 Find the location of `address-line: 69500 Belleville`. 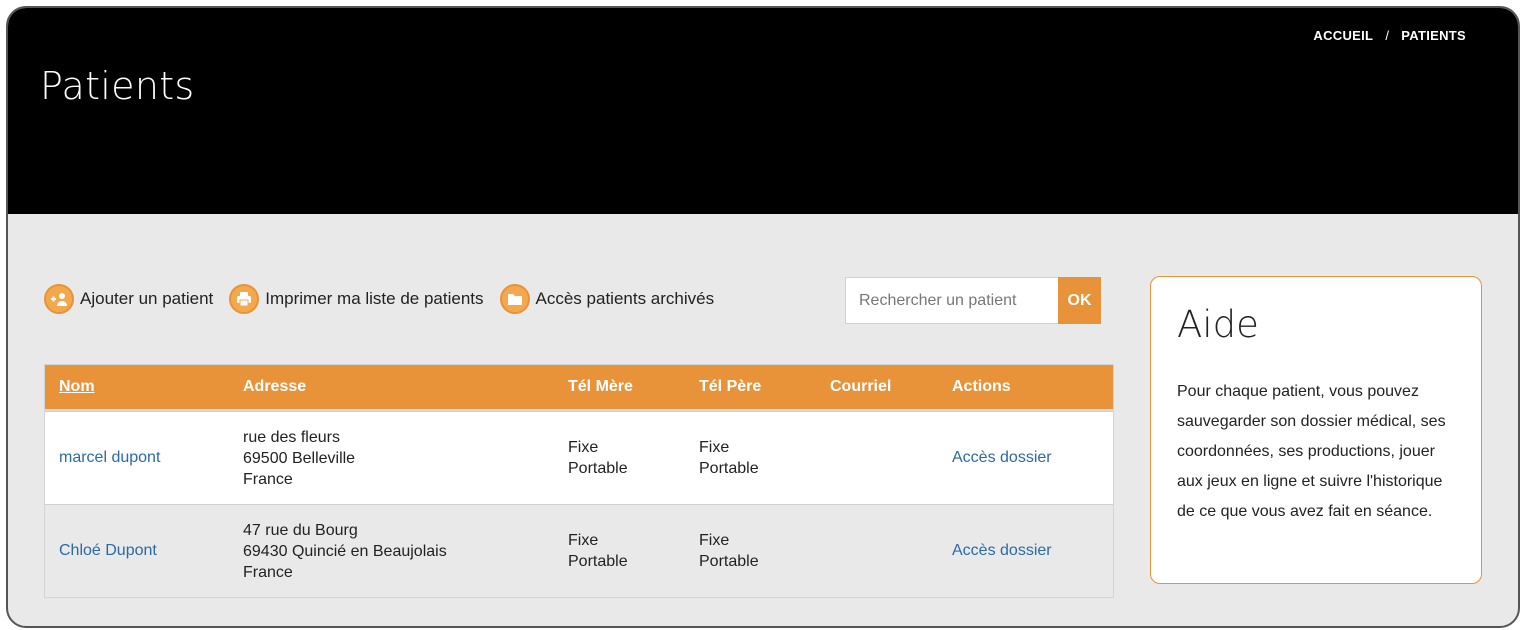

address-line: 69500 Belleville is located at coordinates (299, 458).